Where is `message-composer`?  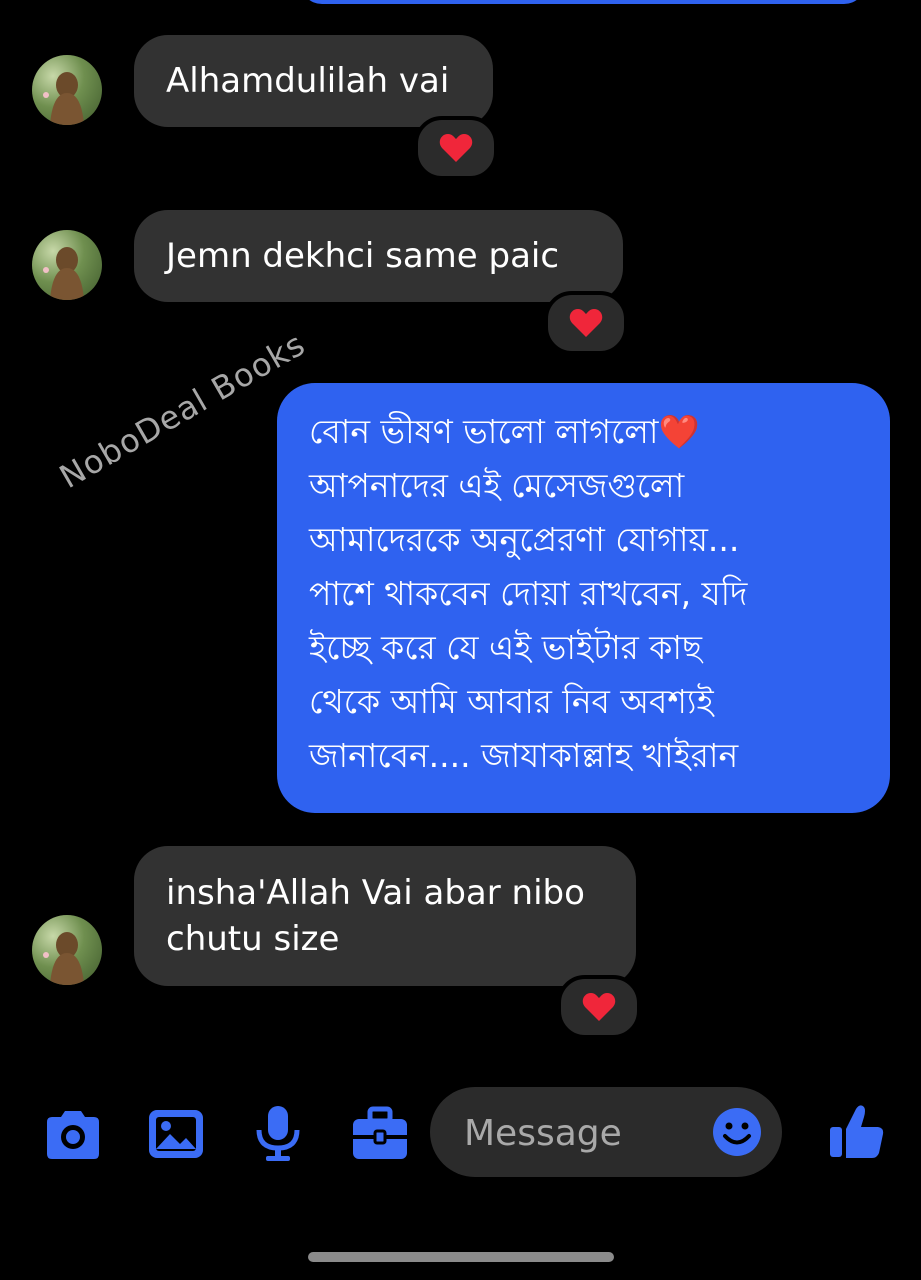 message-composer is located at coordinates (606, 1132).